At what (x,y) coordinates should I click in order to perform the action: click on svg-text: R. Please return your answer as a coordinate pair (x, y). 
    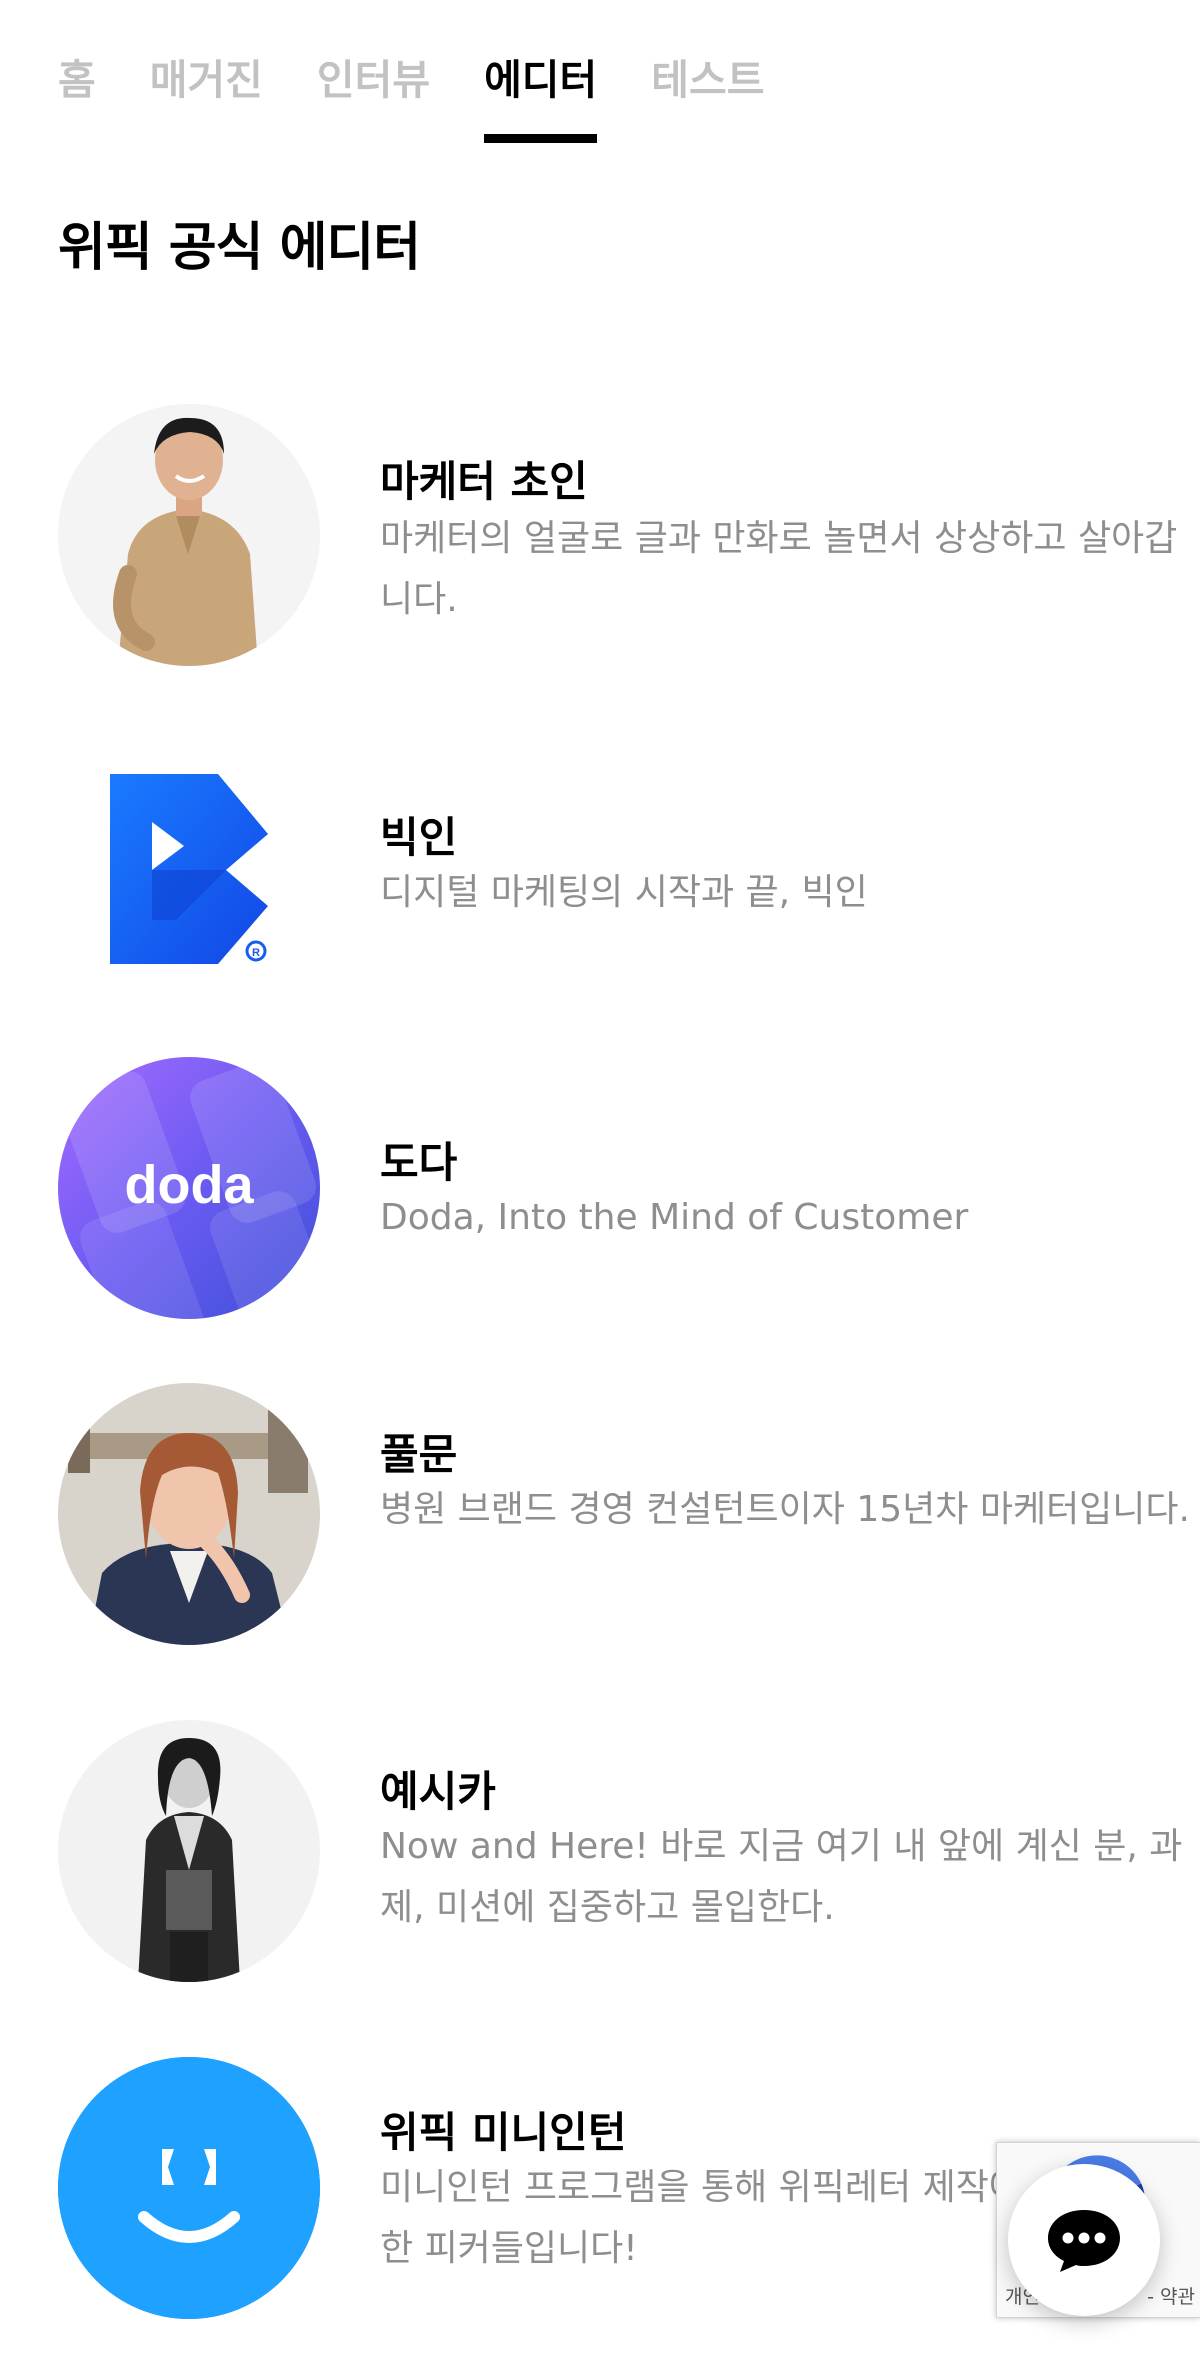
    Looking at the image, I should click on (256, 953).